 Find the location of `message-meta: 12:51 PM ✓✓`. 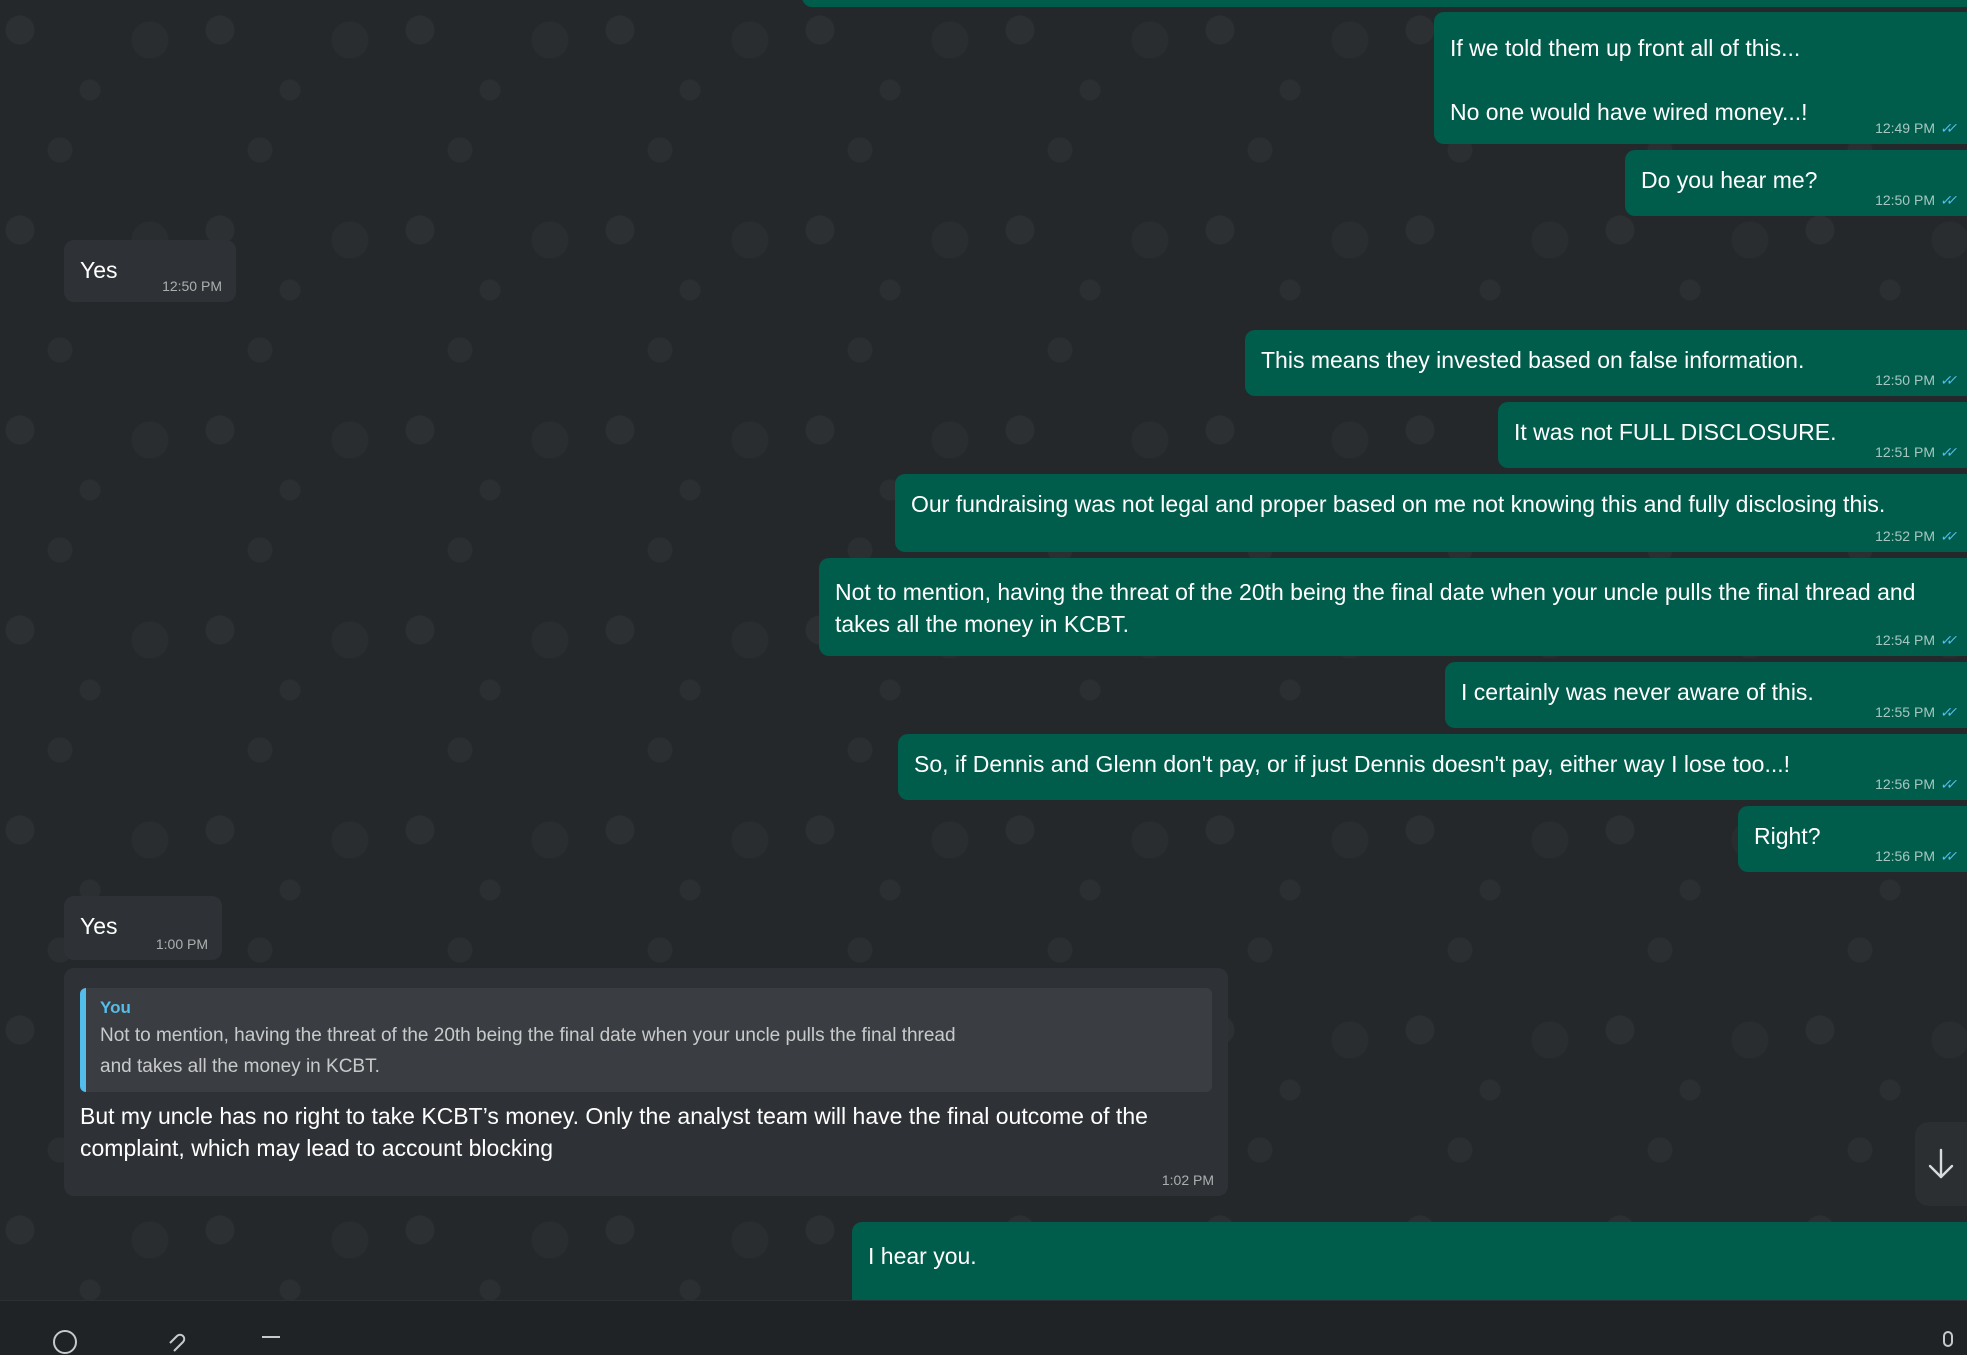

message-meta: 12:51 PM ✓✓ is located at coordinates (1916, 452).